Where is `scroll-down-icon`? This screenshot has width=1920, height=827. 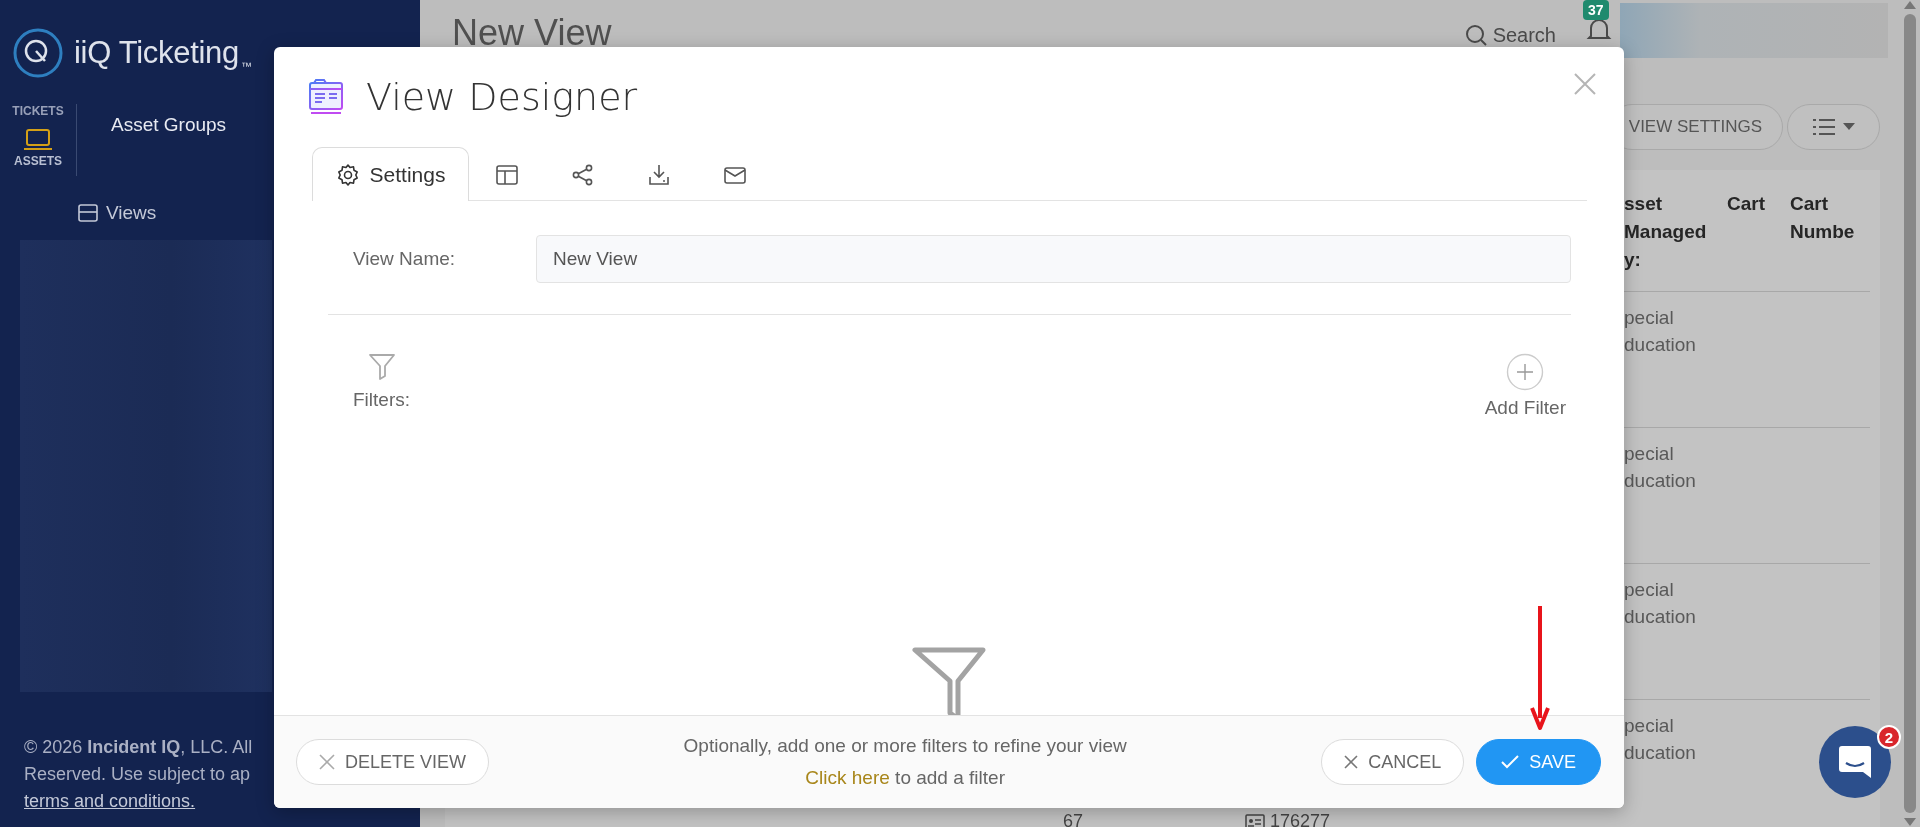
scroll-down-icon is located at coordinates (1910, 822).